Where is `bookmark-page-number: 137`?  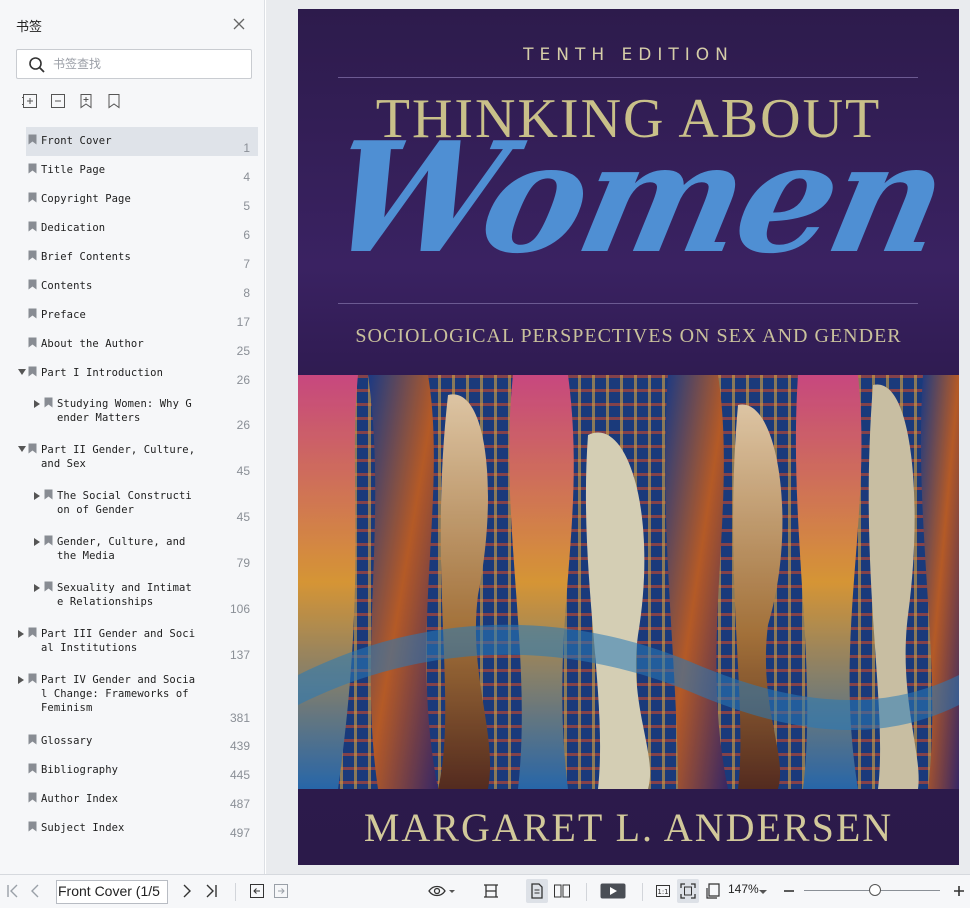
bookmark-page-number: 137 is located at coordinates (239, 655).